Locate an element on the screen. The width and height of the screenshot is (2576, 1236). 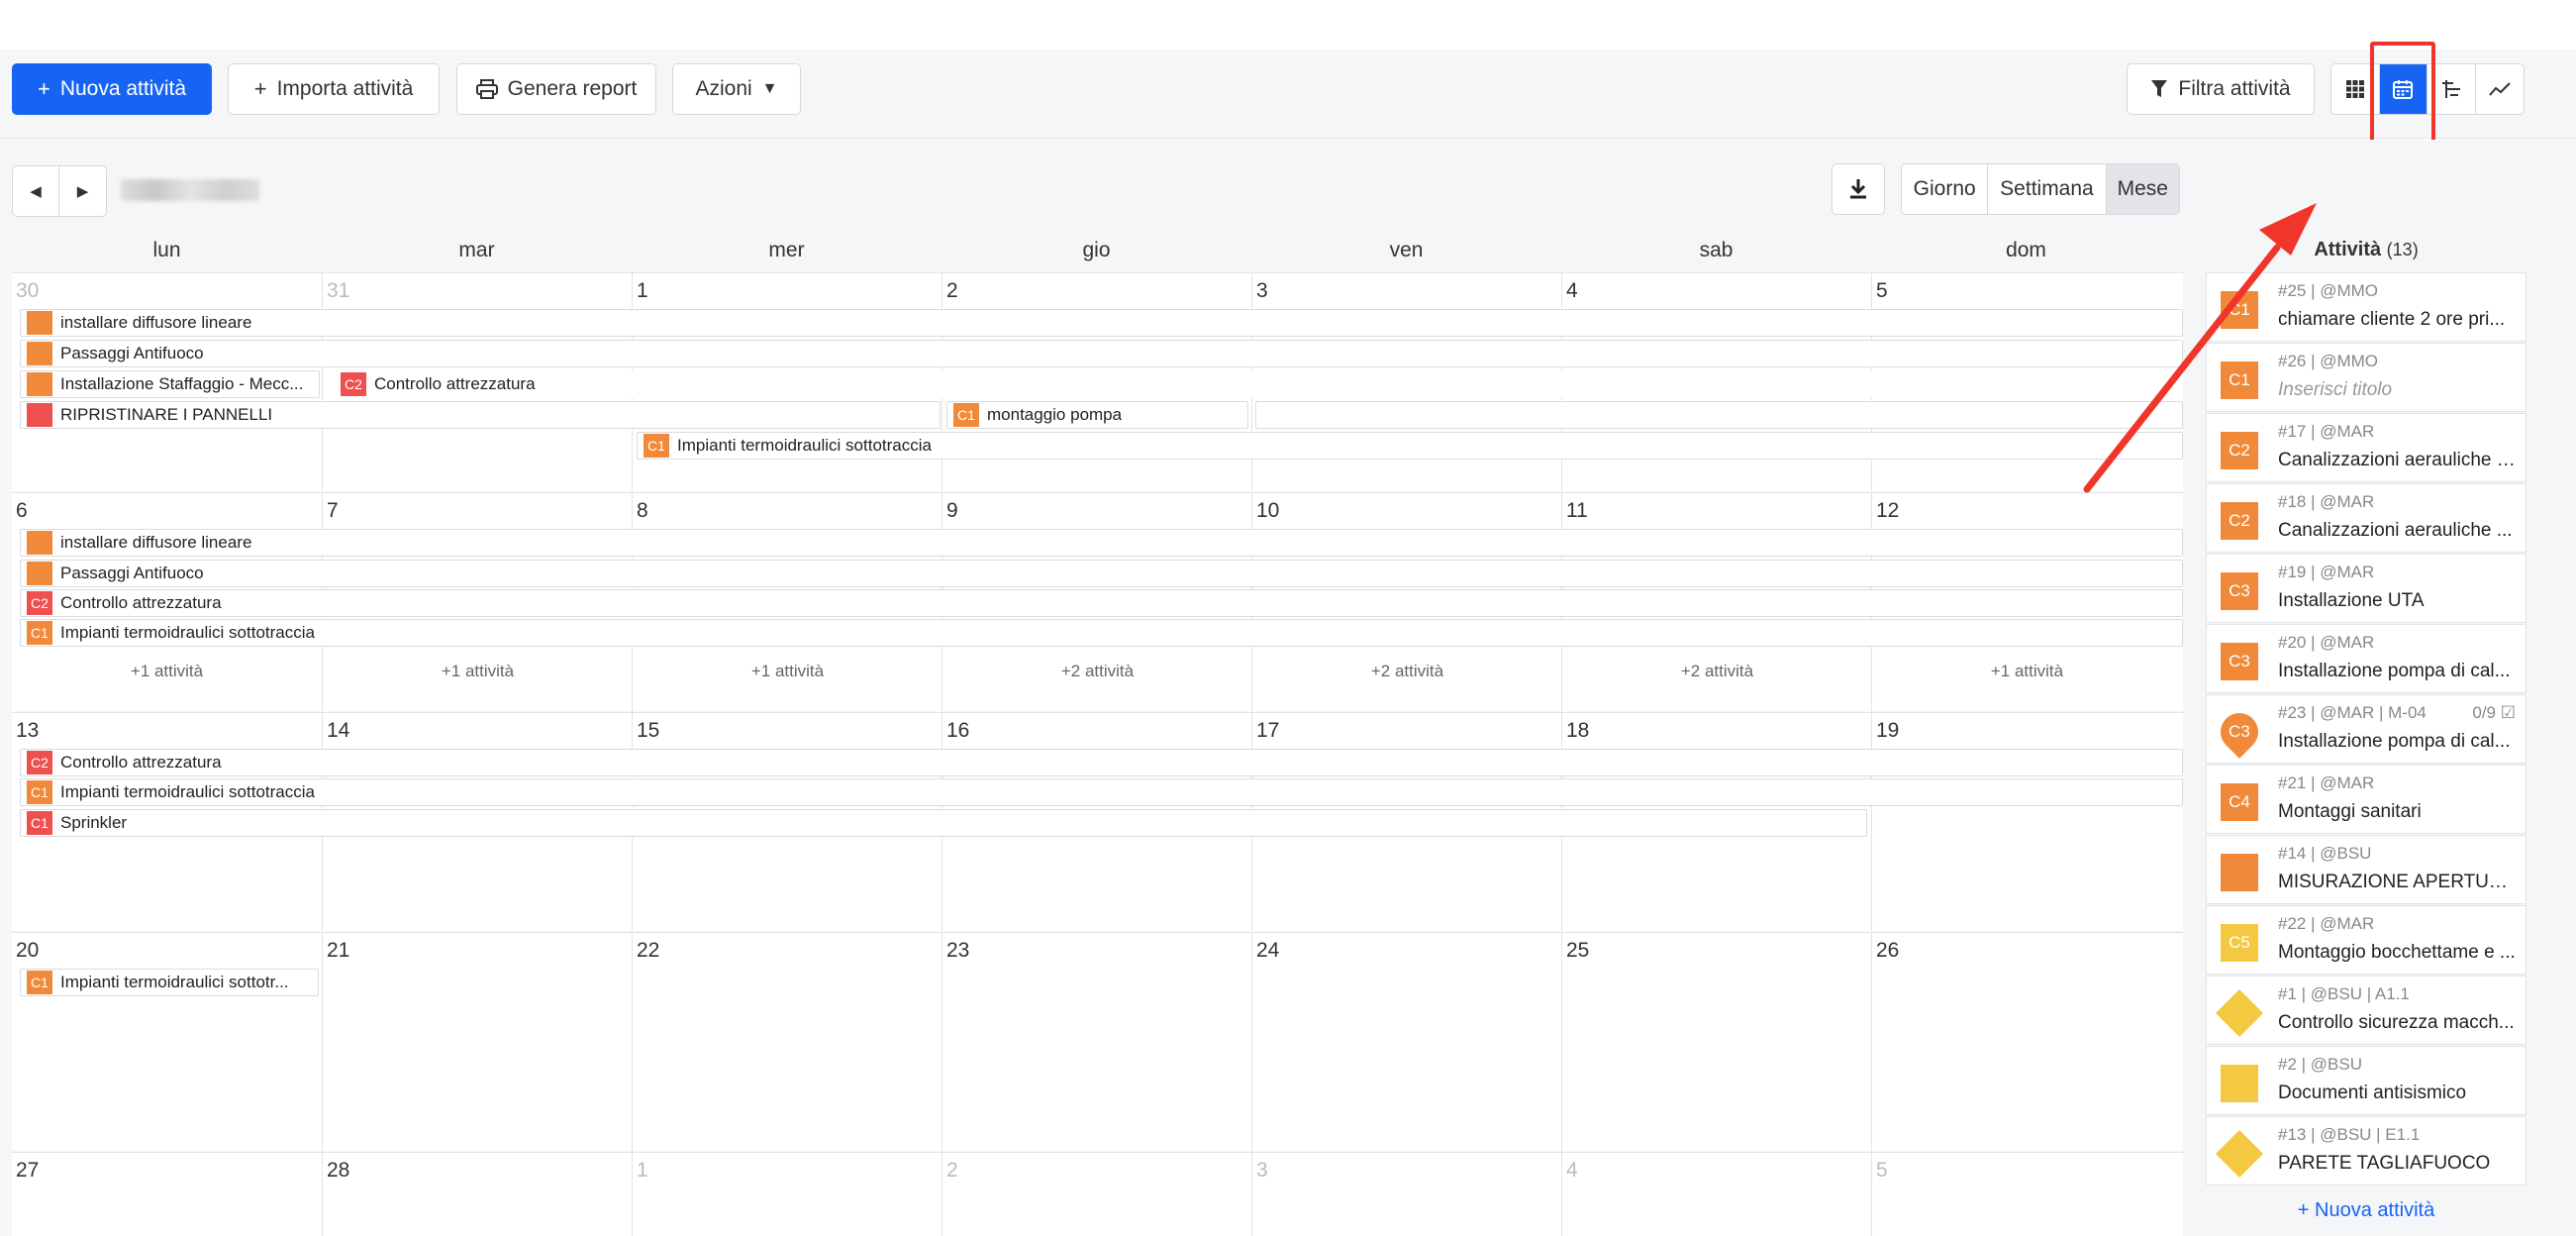
day-cell: 2 is located at coordinates (1097, 1194).